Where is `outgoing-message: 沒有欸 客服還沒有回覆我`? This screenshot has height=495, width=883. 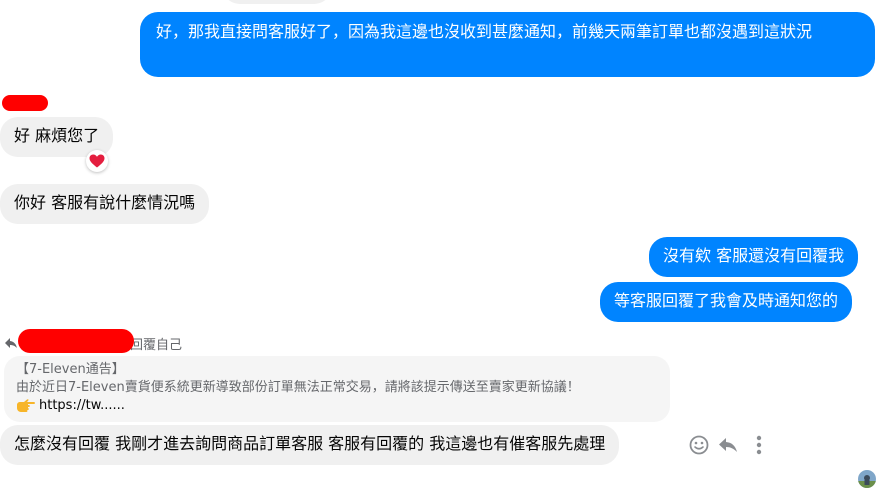 outgoing-message: 沒有欸 客服還沒有回覆我 is located at coordinates (754, 257).